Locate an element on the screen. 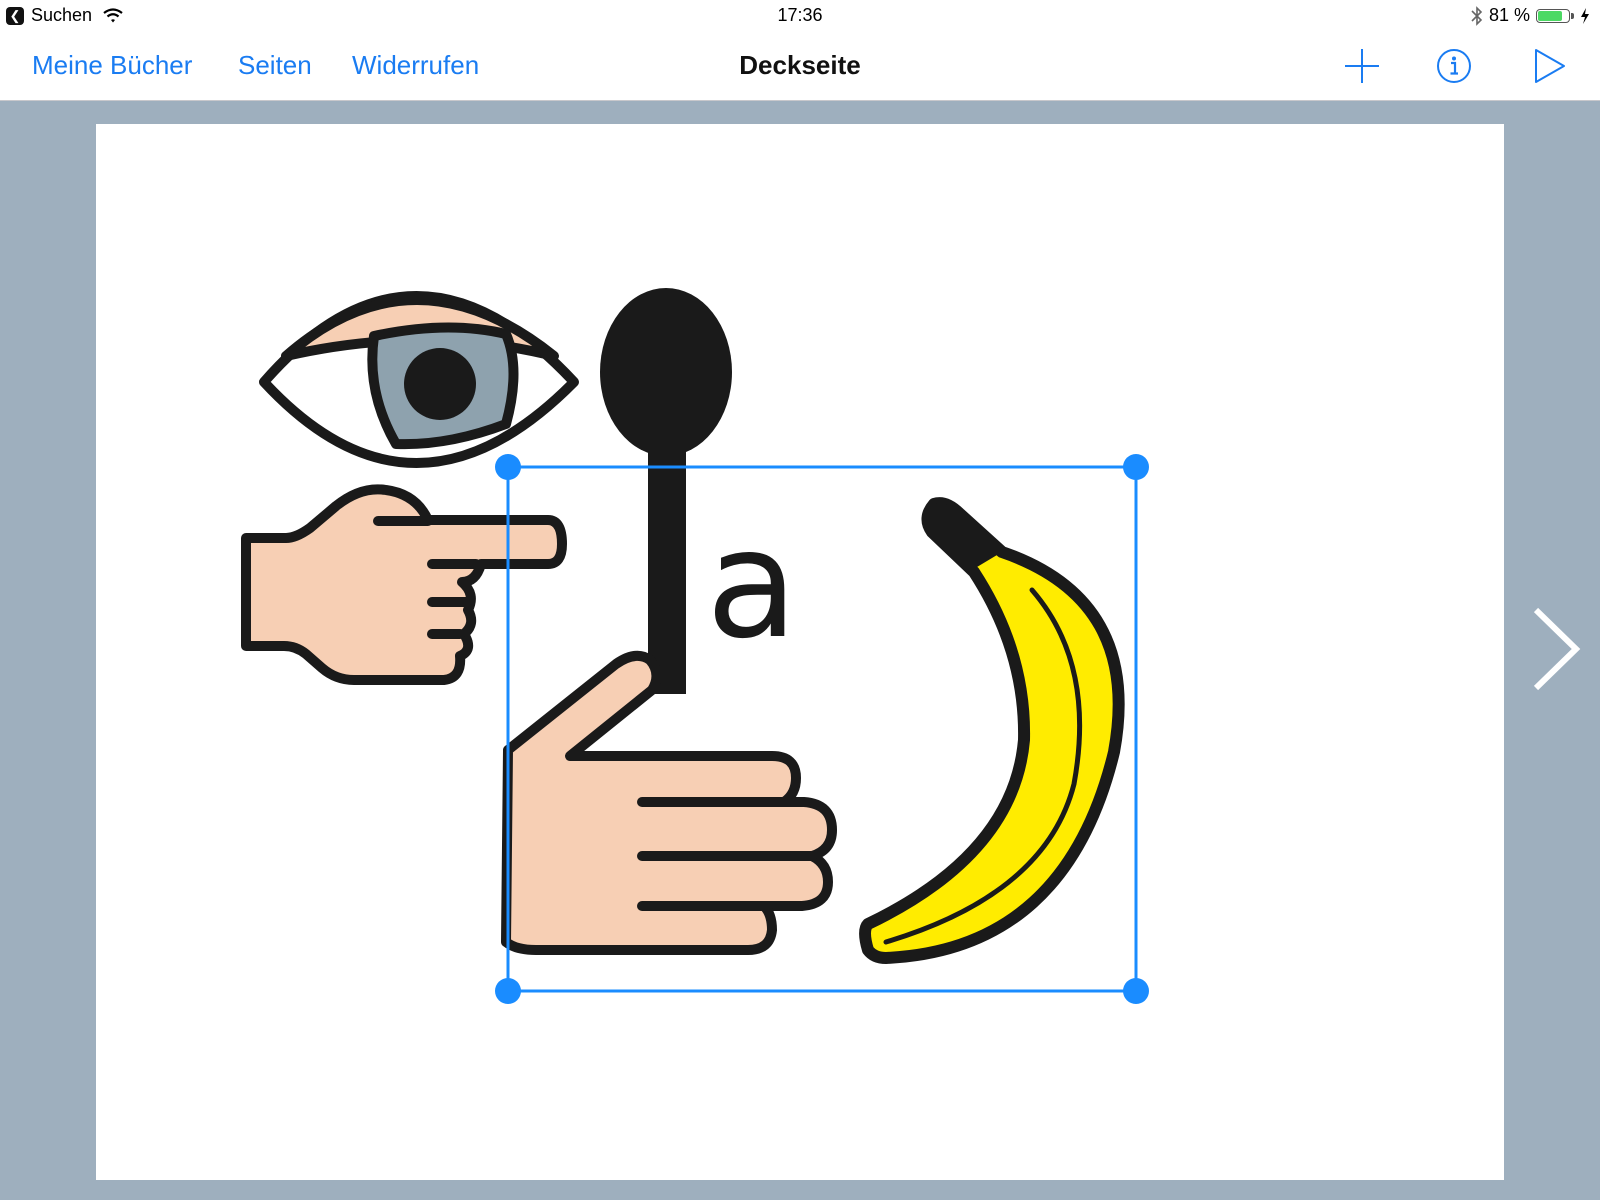  battery-fill is located at coordinates (1550, 15).